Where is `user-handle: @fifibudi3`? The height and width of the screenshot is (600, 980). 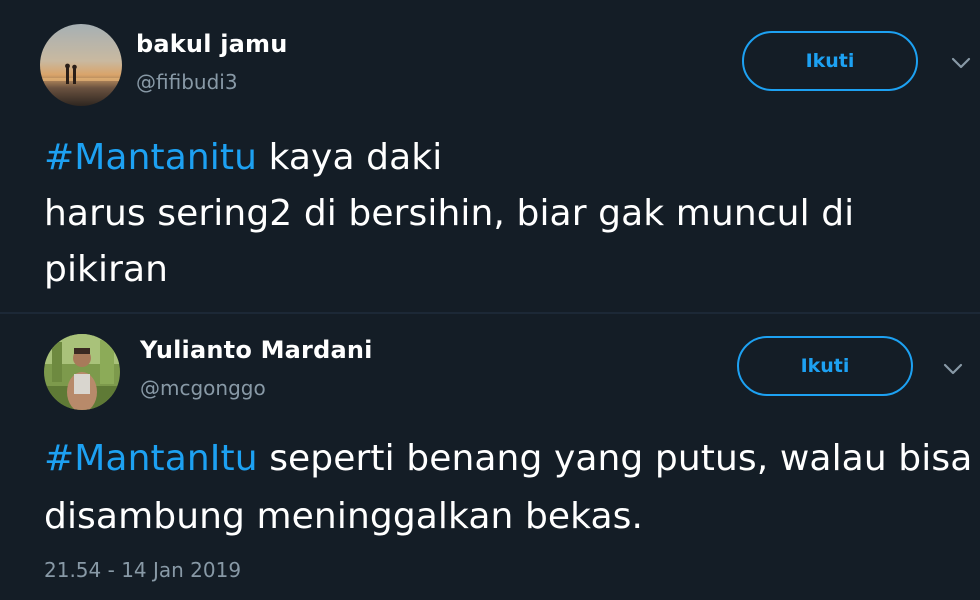
user-handle: @fifibudi3 is located at coordinates (187, 82).